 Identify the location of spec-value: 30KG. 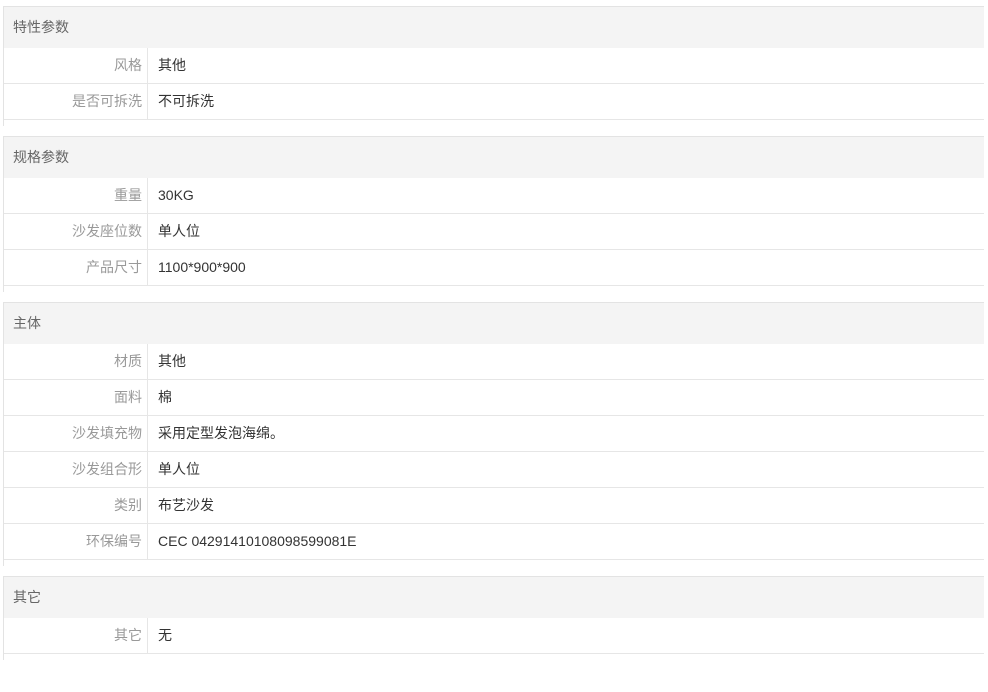
(176, 195).